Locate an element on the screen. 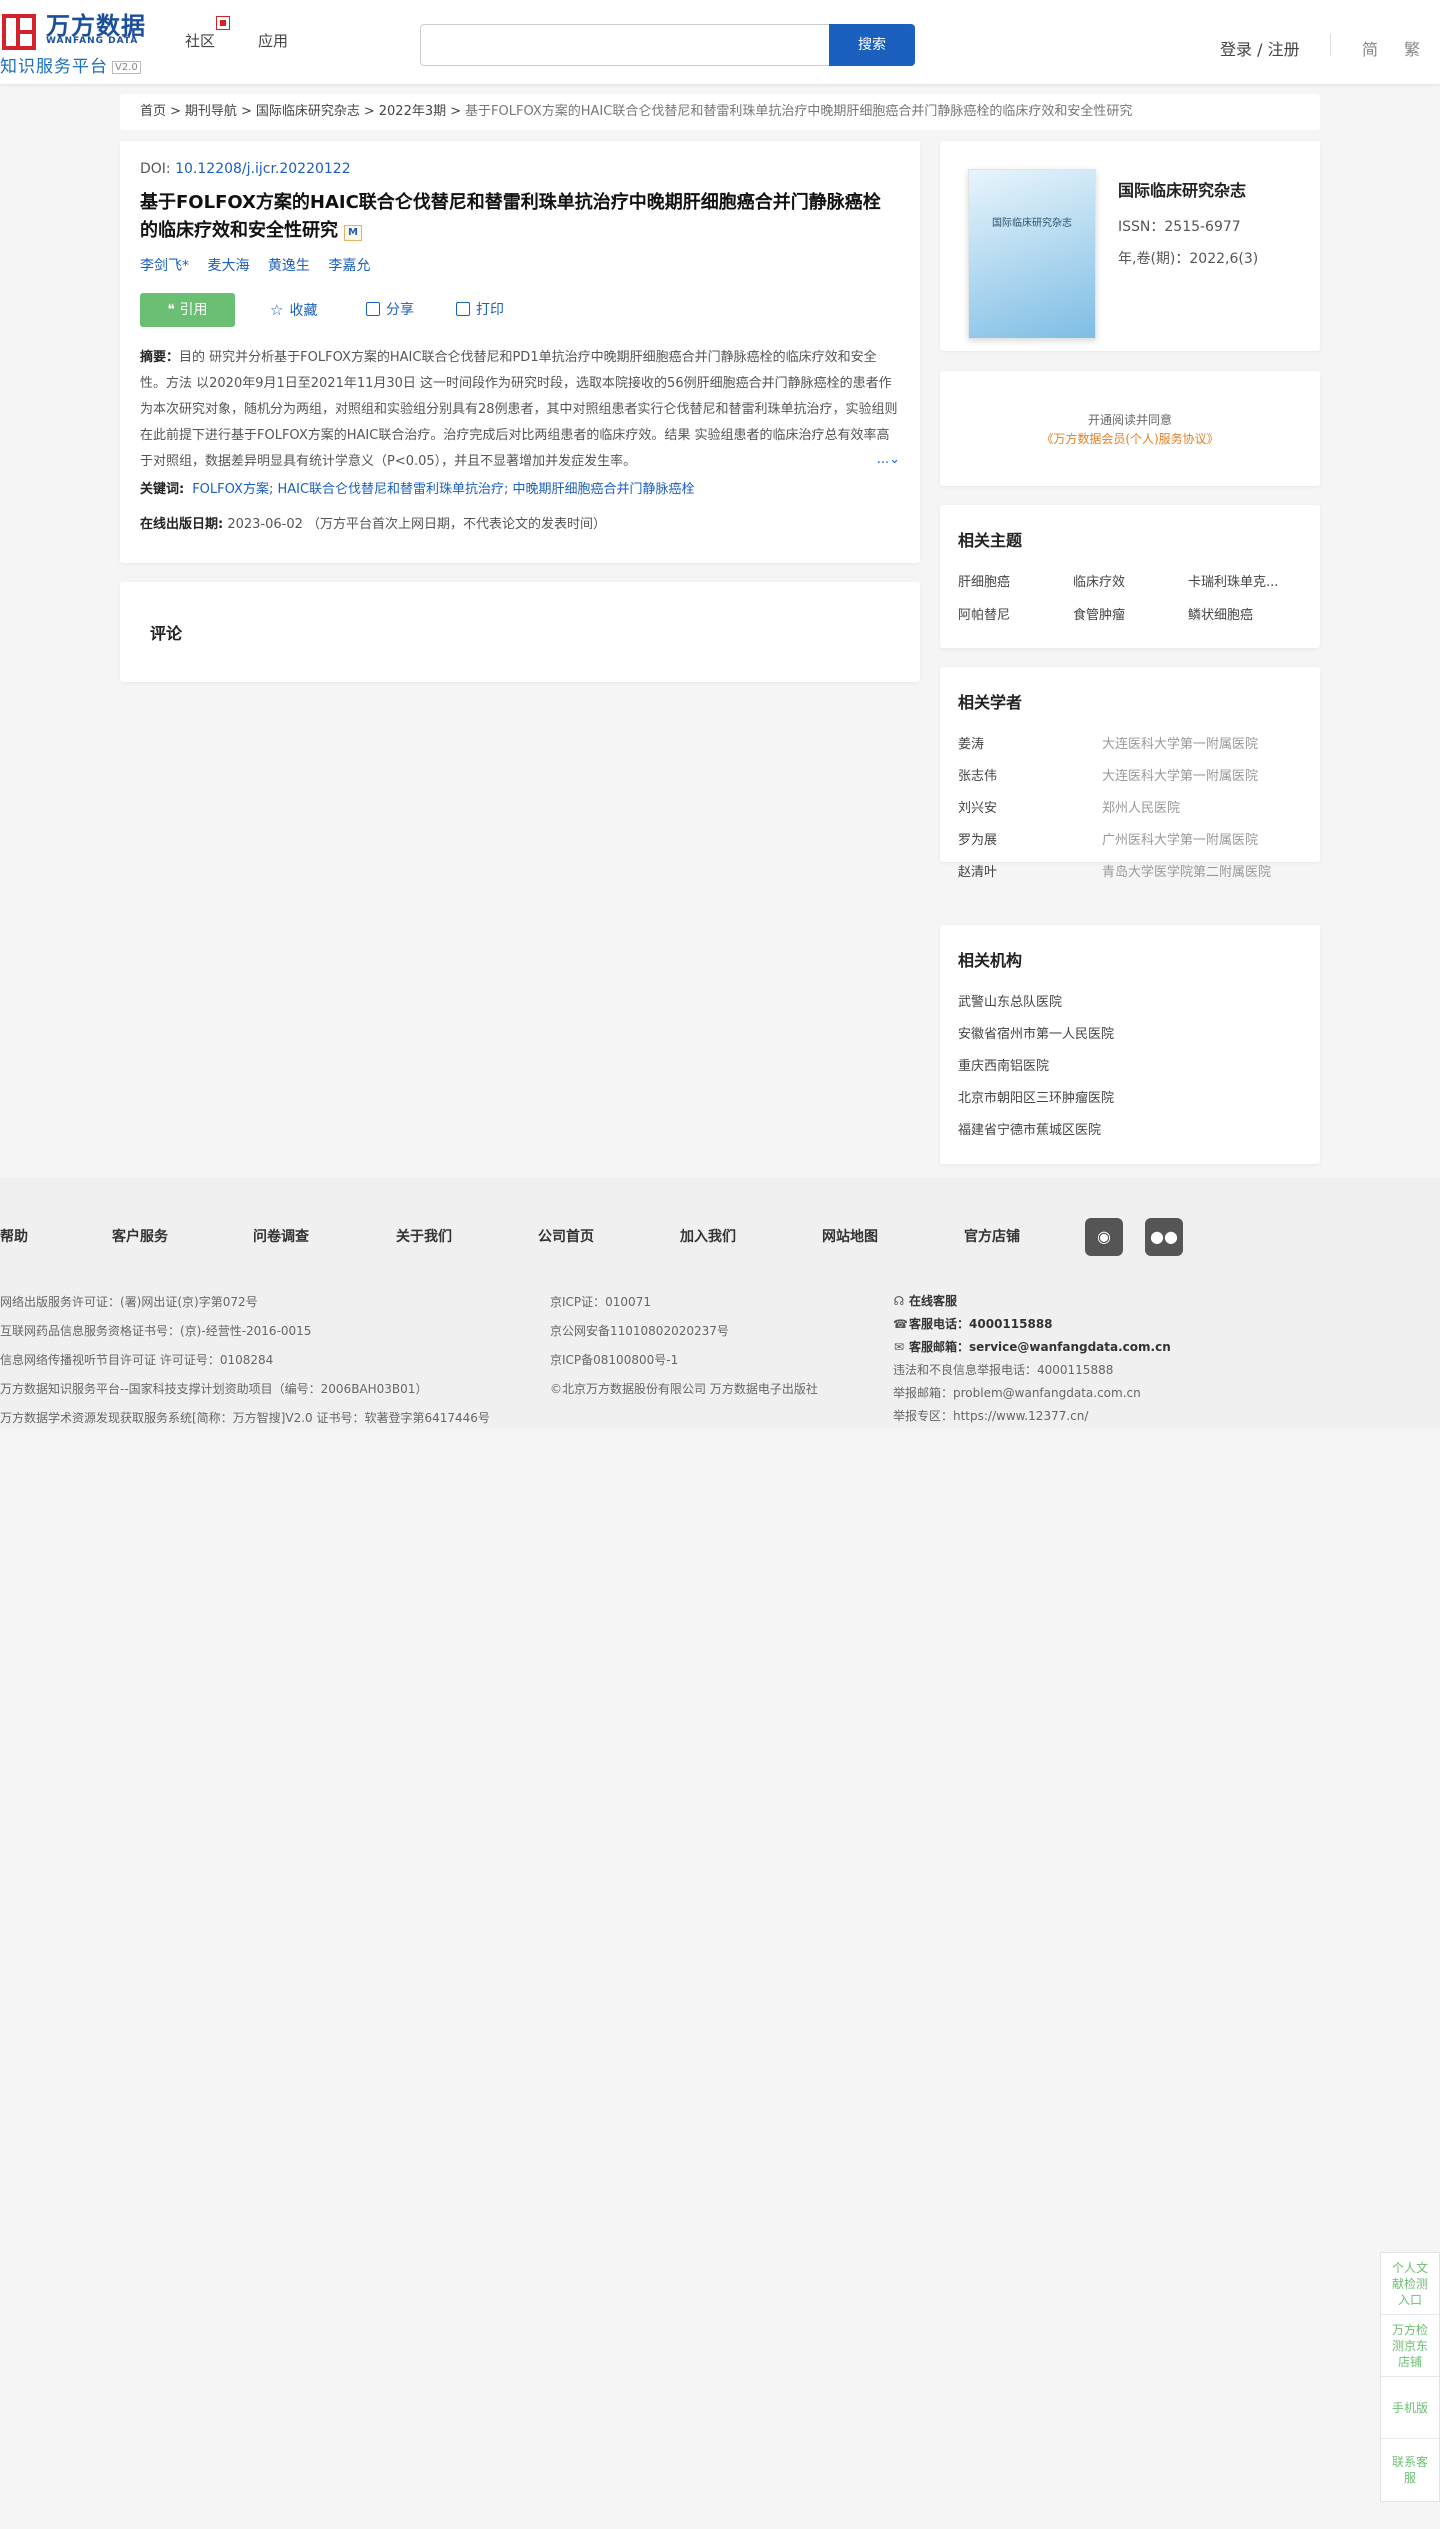 This screenshot has height=2529, width=1440. lang-traditional: 繁 is located at coordinates (1412, 48).